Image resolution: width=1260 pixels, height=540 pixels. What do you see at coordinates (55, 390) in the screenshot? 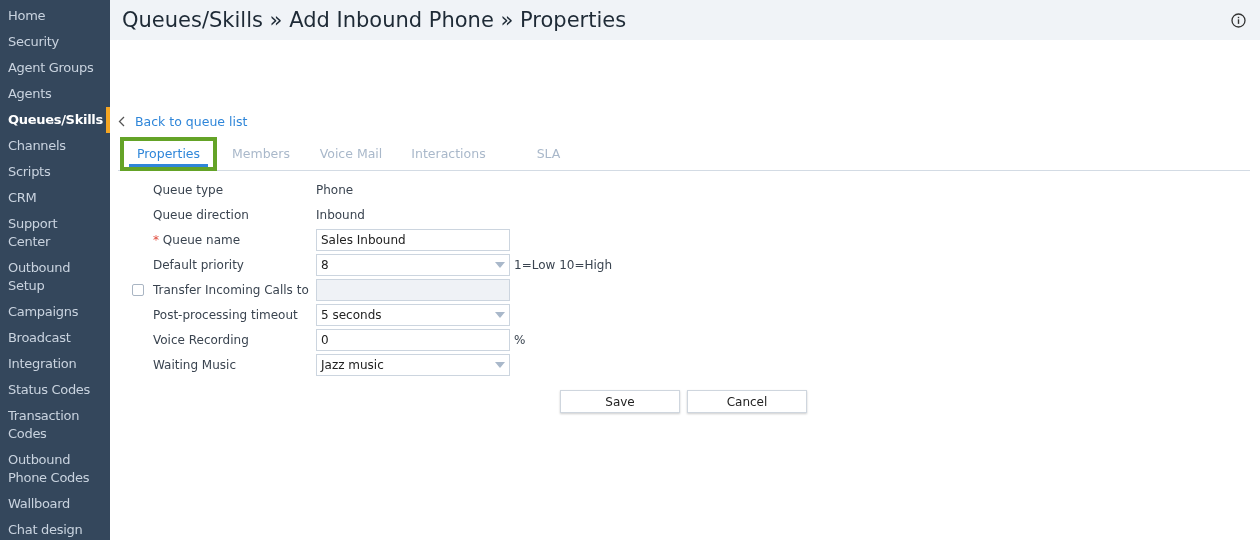
I see `sidebar-item: Status Codes` at bounding box center [55, 390].